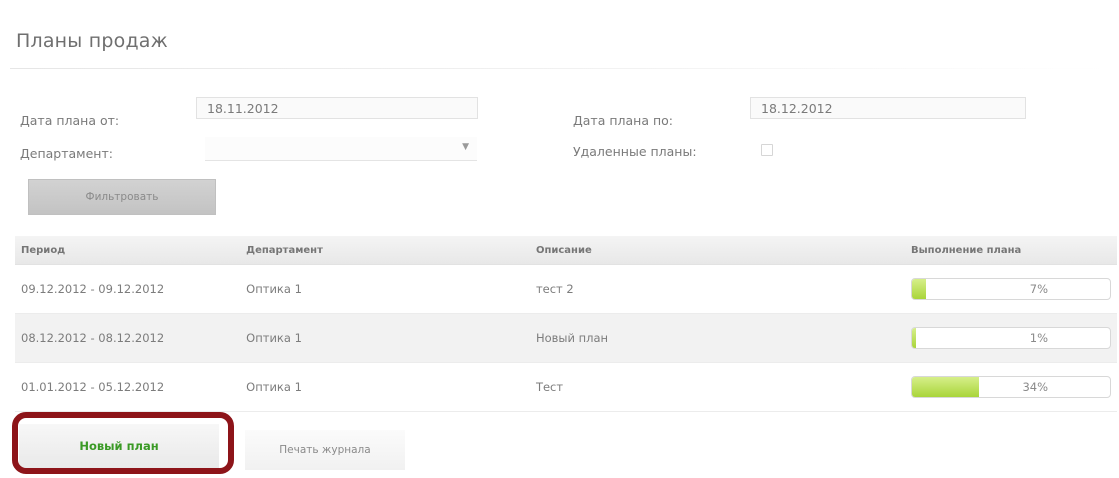 This screenshot has width=1119, height=478. Describe the element at coordinates (465, 147) in the screenshot. I see `chevron-down-icon: ▼` at that location.